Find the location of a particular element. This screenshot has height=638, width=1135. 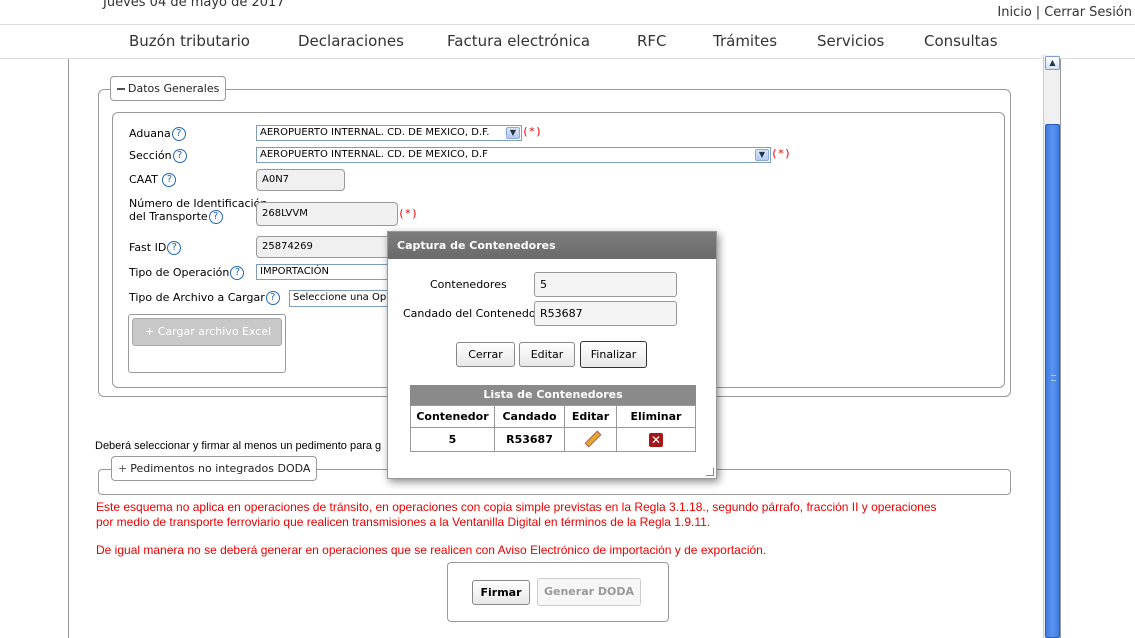

nav-consultas: Consultas is located at coordinates (961, 41).